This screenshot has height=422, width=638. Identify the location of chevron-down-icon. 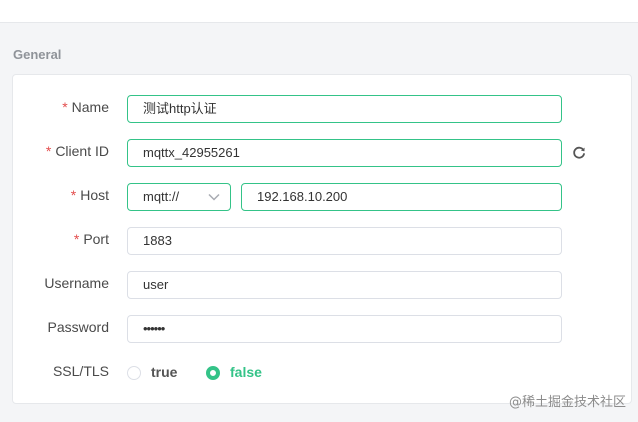
(214, 197).